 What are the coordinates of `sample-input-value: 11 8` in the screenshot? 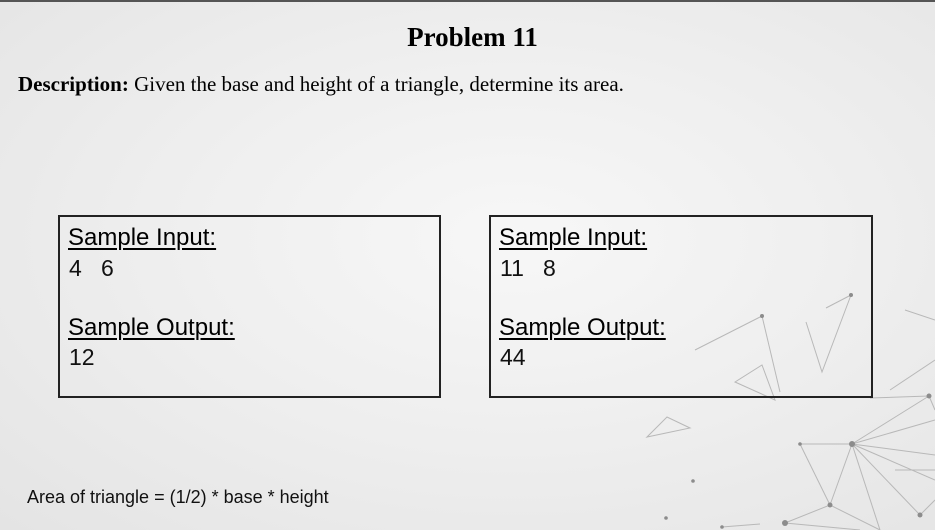 It's located at (528, 268).